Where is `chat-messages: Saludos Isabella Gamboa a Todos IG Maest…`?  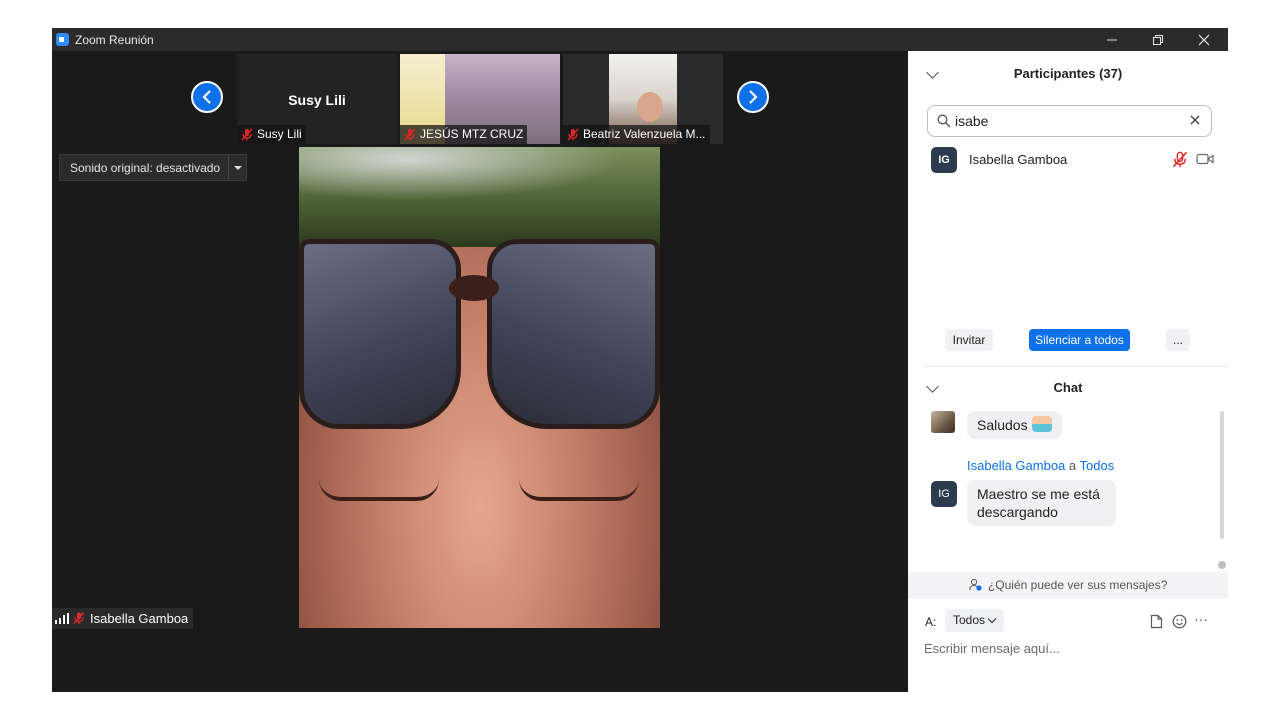
chat-messages: Saludos Isabella Gamboa a Todos IG Maest… is located at coordinates (1068, 491).